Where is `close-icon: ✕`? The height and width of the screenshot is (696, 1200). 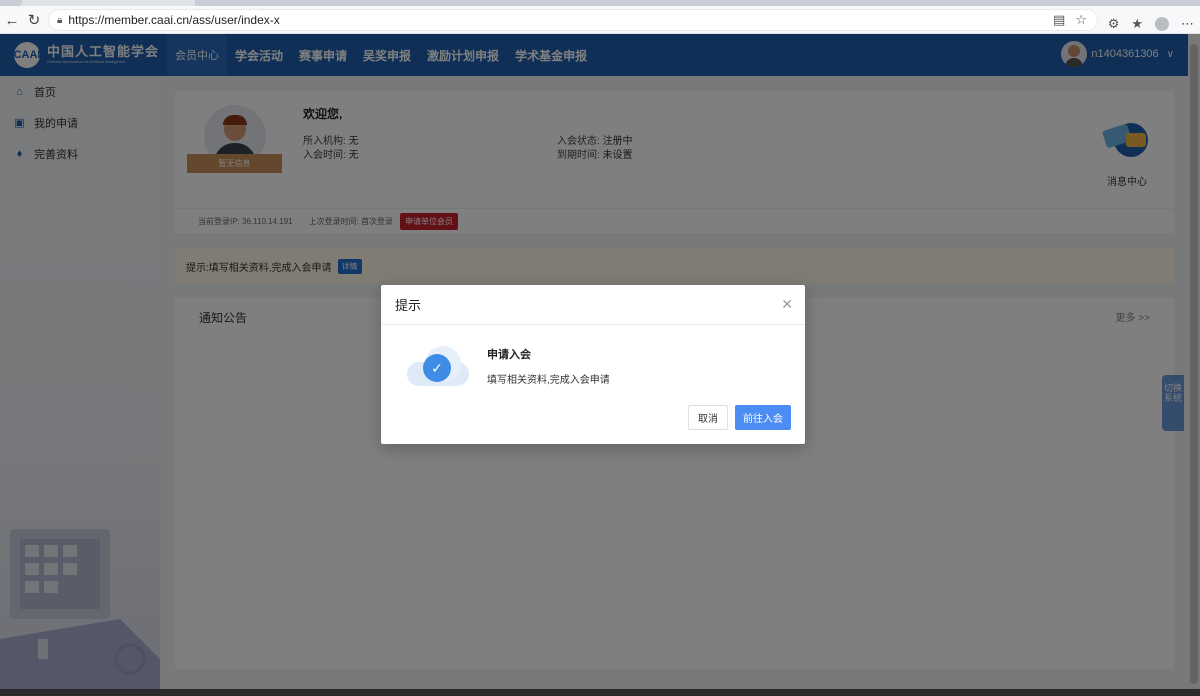
close-icon: ✕ is located at coordinates (787, 304).